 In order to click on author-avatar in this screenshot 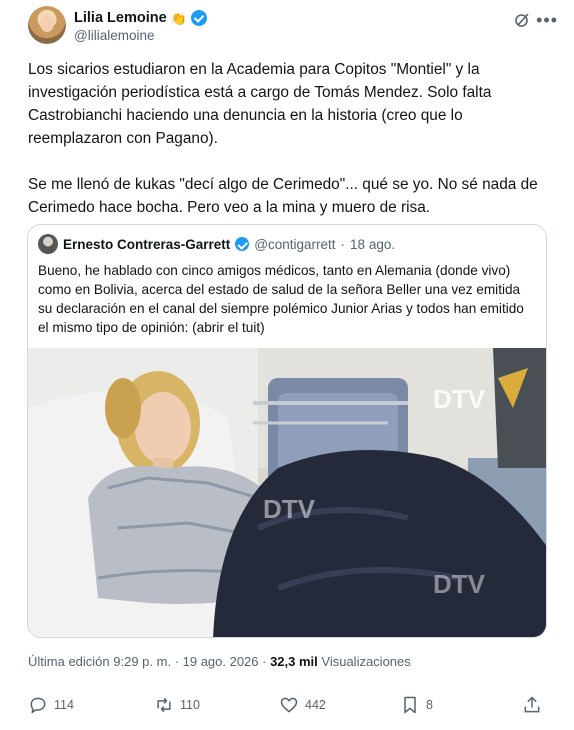, I will do `click(47, 25)`.